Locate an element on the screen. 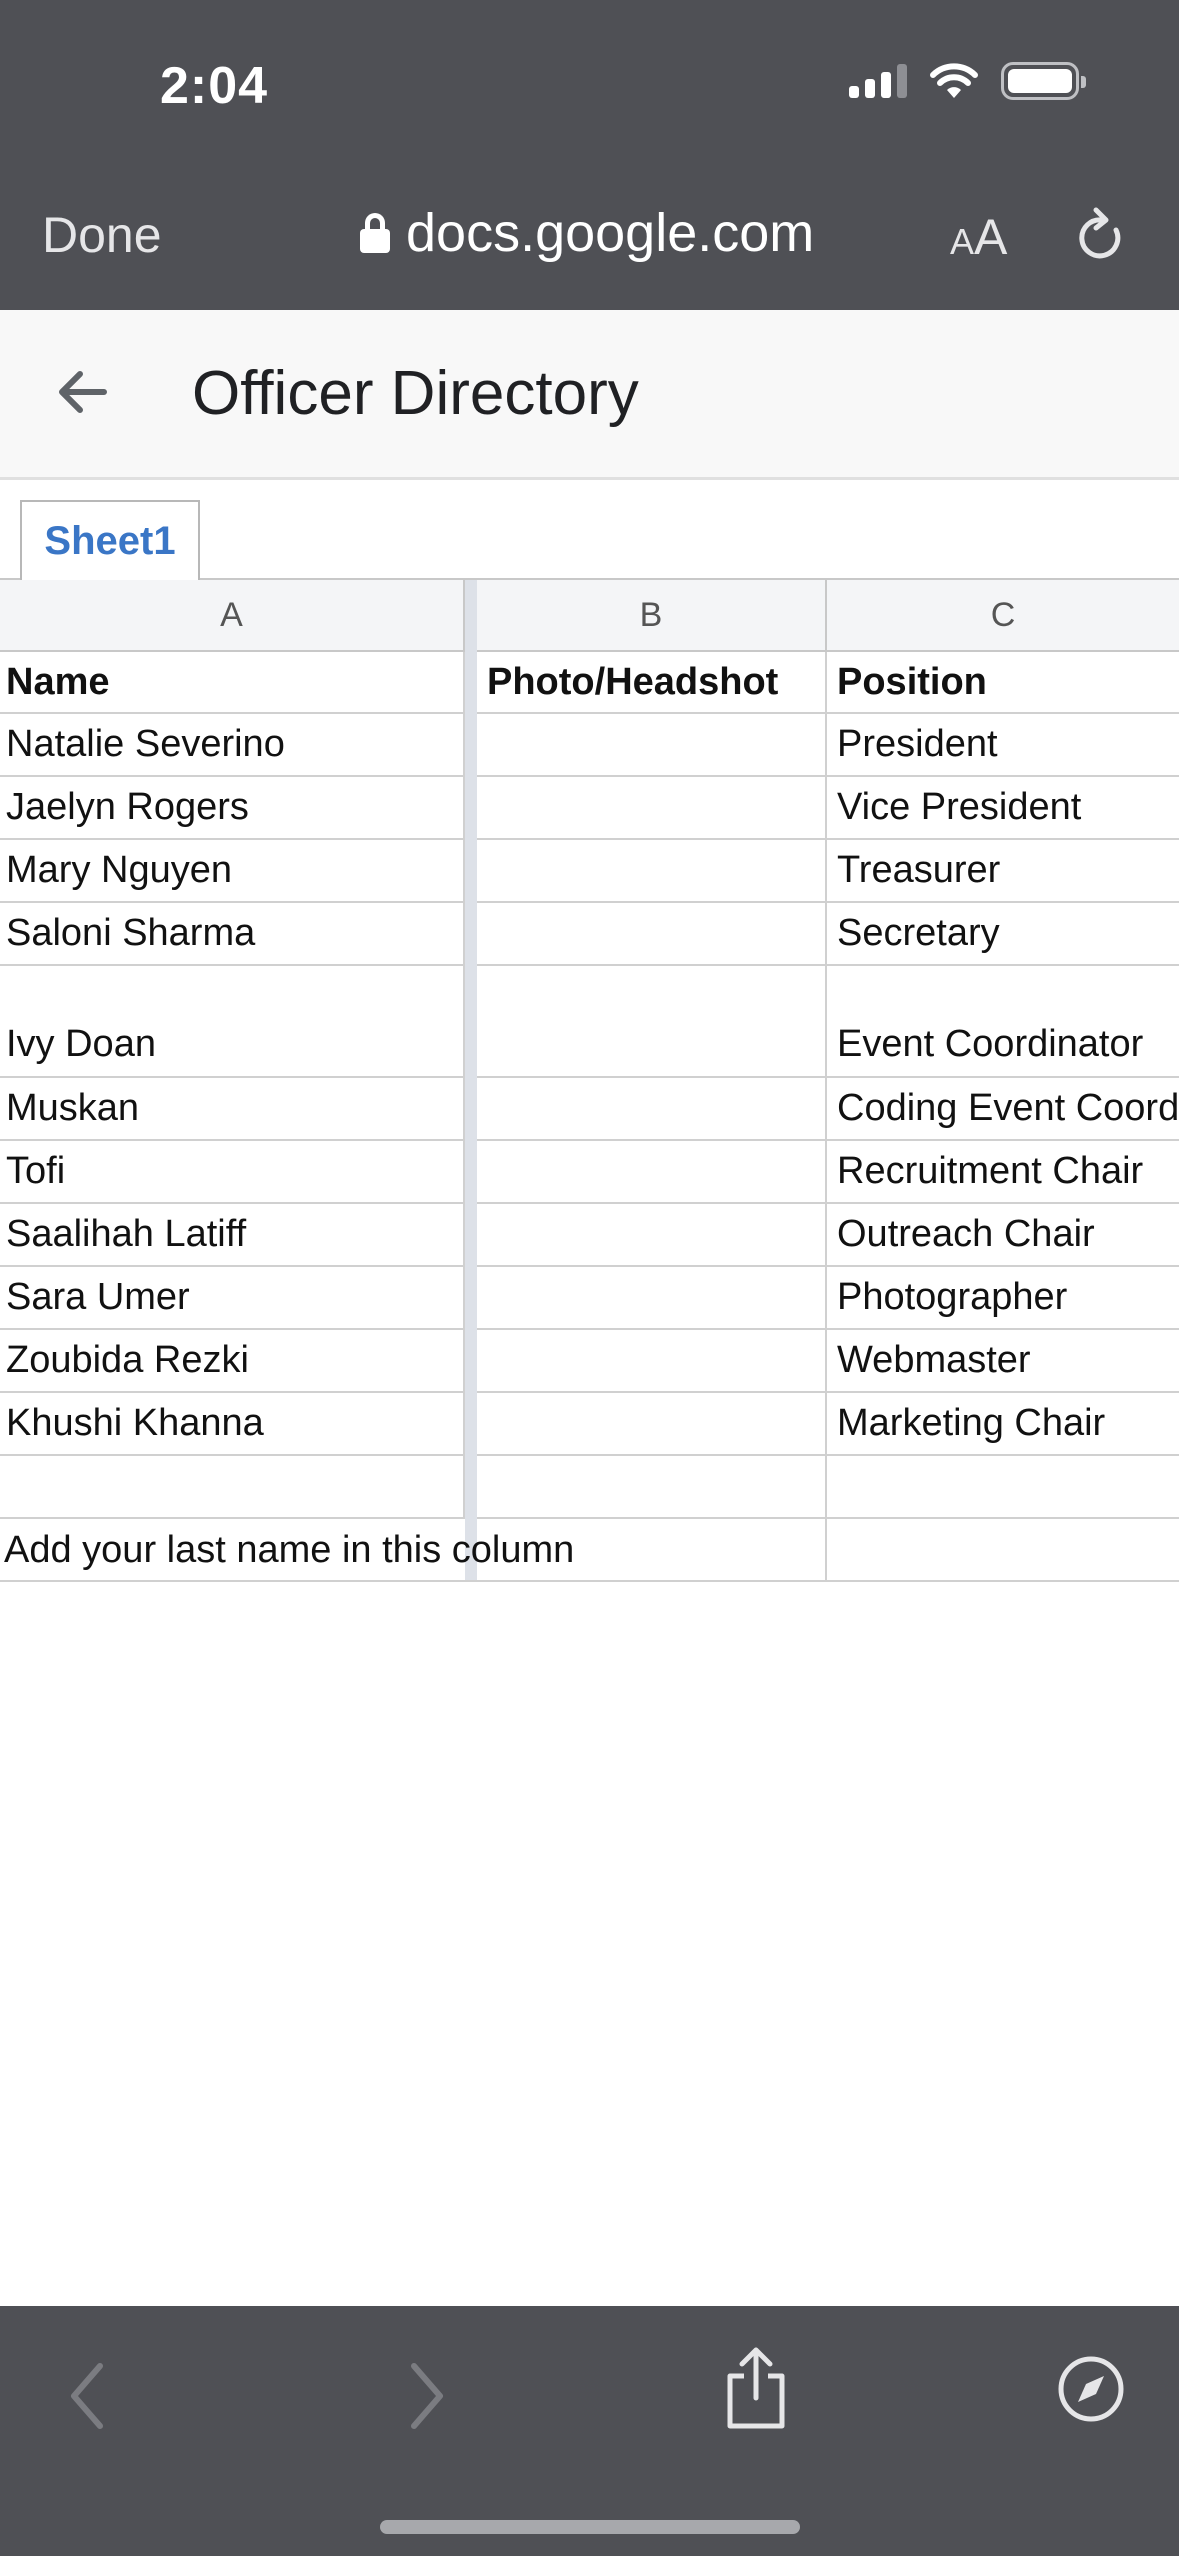  table-row: Zoubida Rezki Webmaster is located at coordinates (589, 1361).